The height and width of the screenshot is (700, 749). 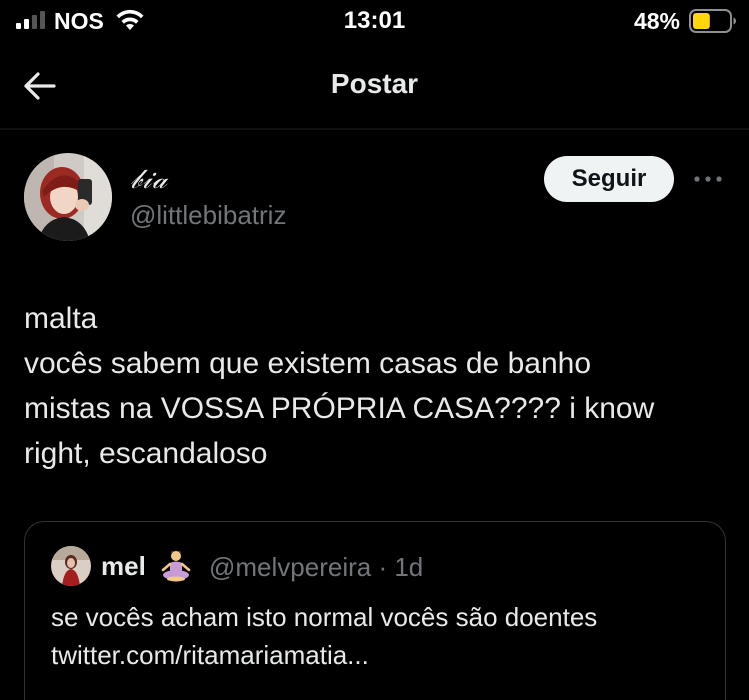 What do you see at coordinates (149, 180) in the screenshot?
I see `author-display-name: 𝒷𝒾𝒶` at bounding box center [149, 180].